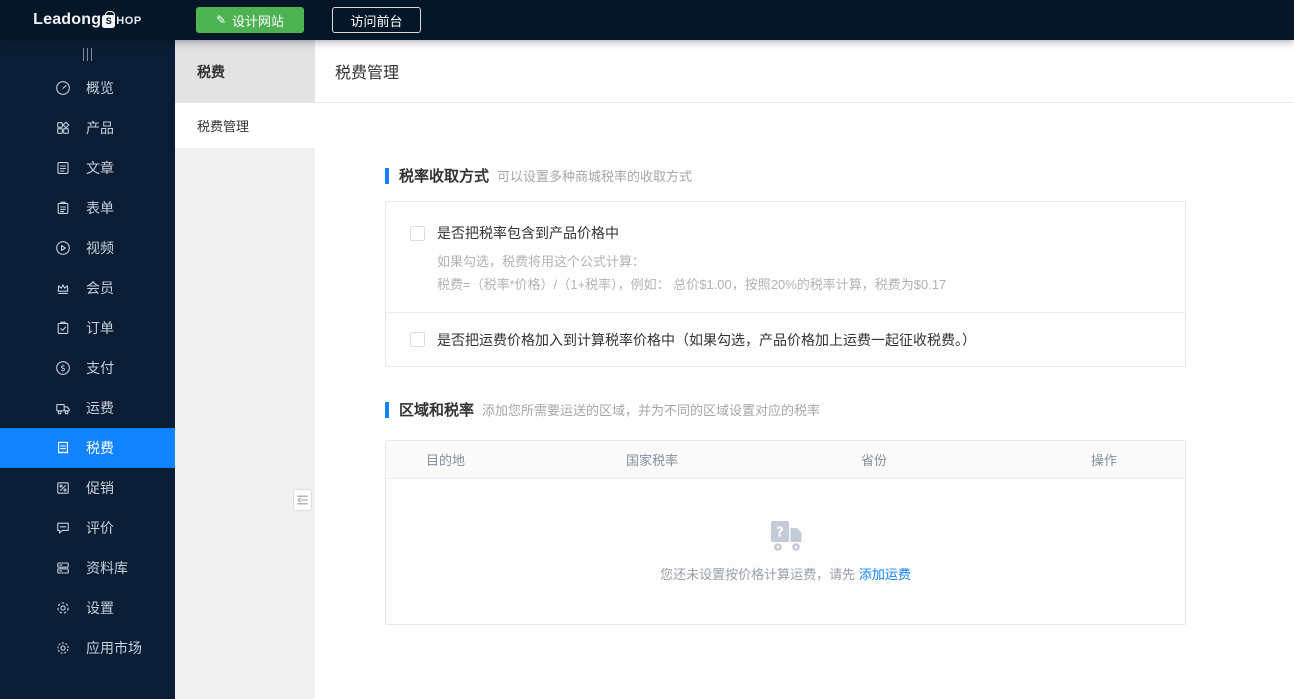  I want to click on section-title: 区域和税率, so click(437, 410).